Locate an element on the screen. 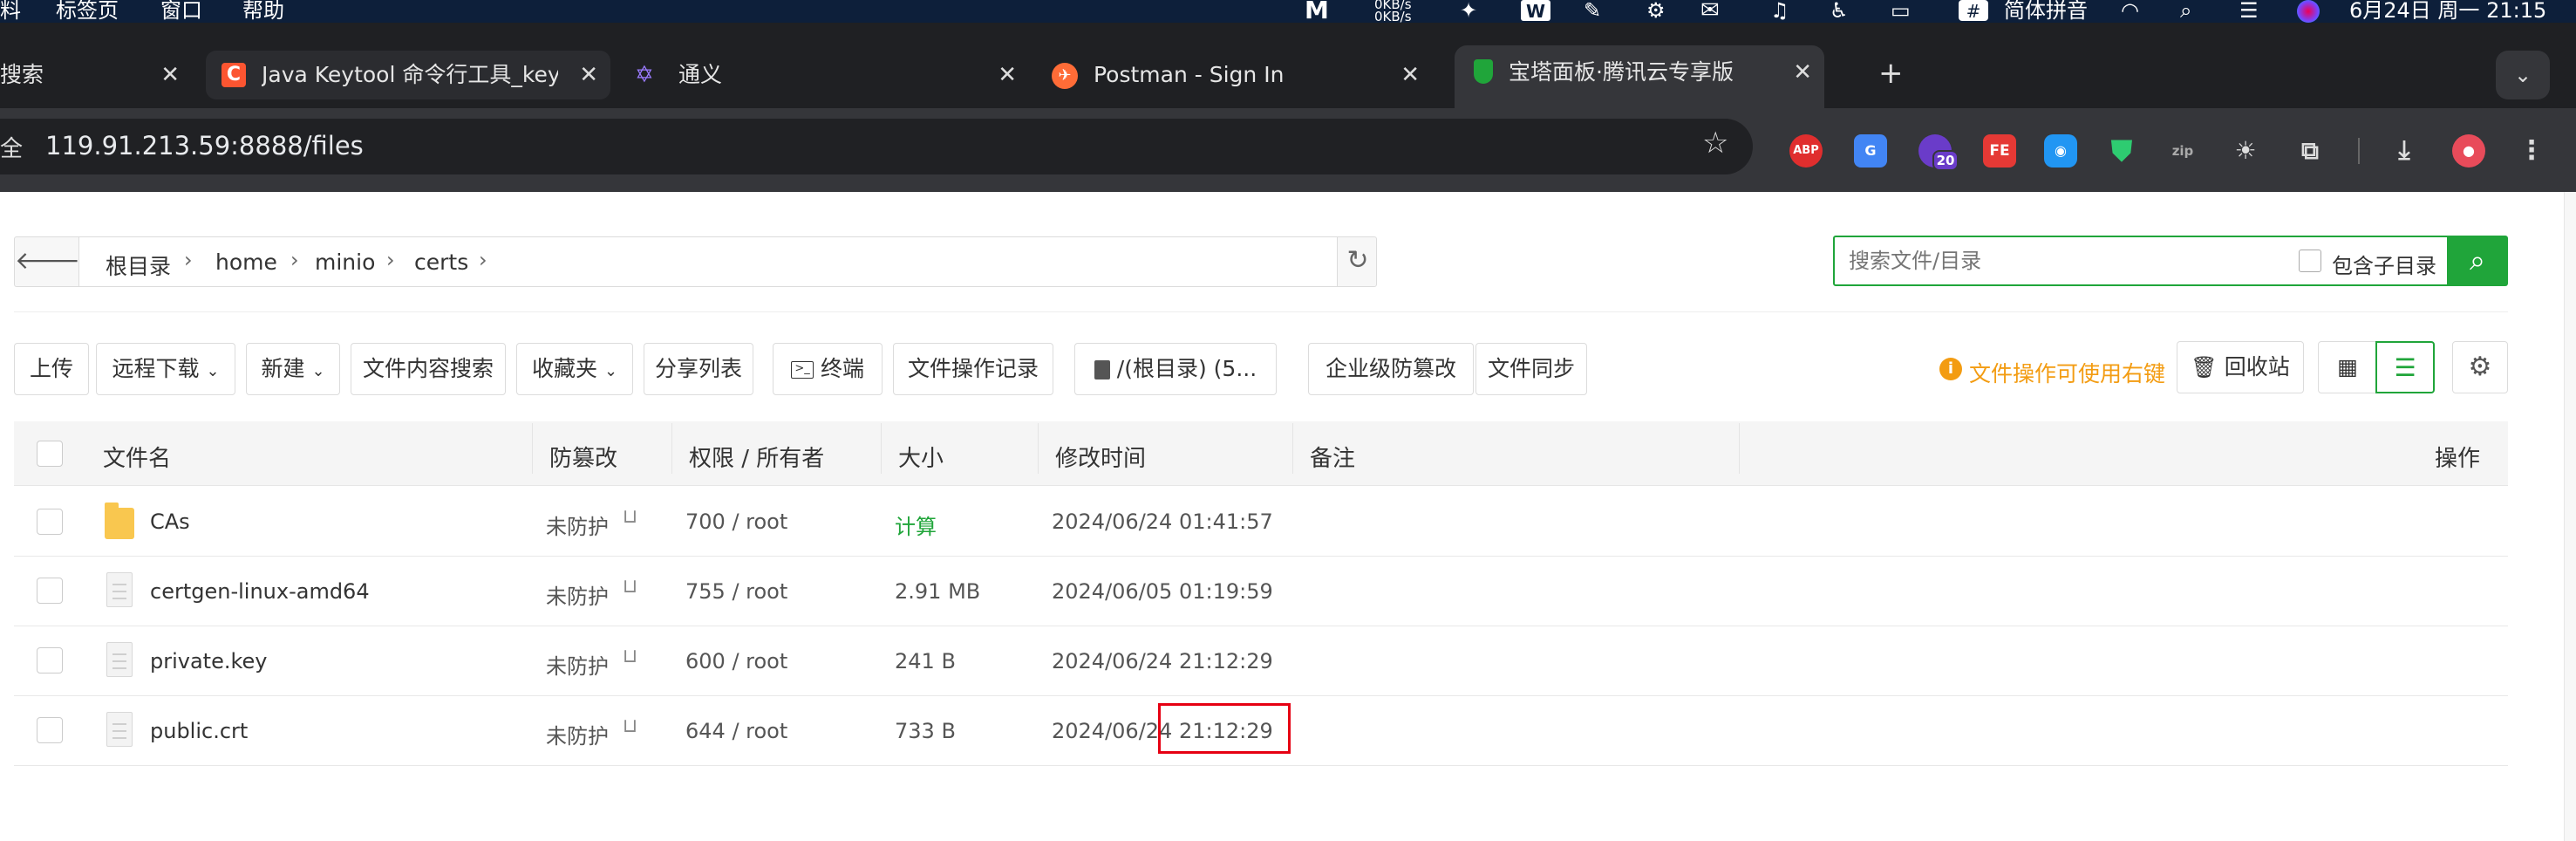 This screenshot has height=841, width=2576. tamper-proof-button: 企业级防篡改 is located at coordinates (1391, 369).